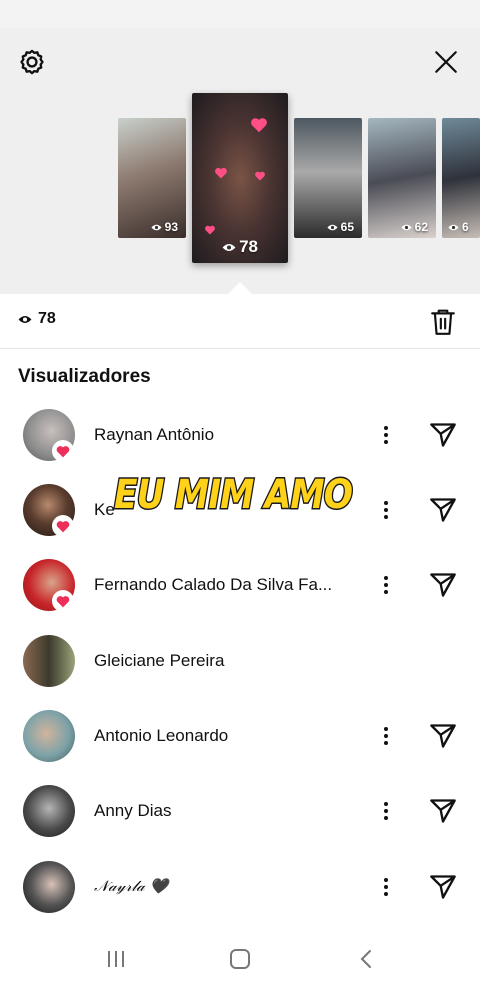 This screenshot has height=986, width=480. I want to click on viewer-row: 𝒩𝒶𝓎𝓇𝓁𝒶 🖤, so click(240, 887).